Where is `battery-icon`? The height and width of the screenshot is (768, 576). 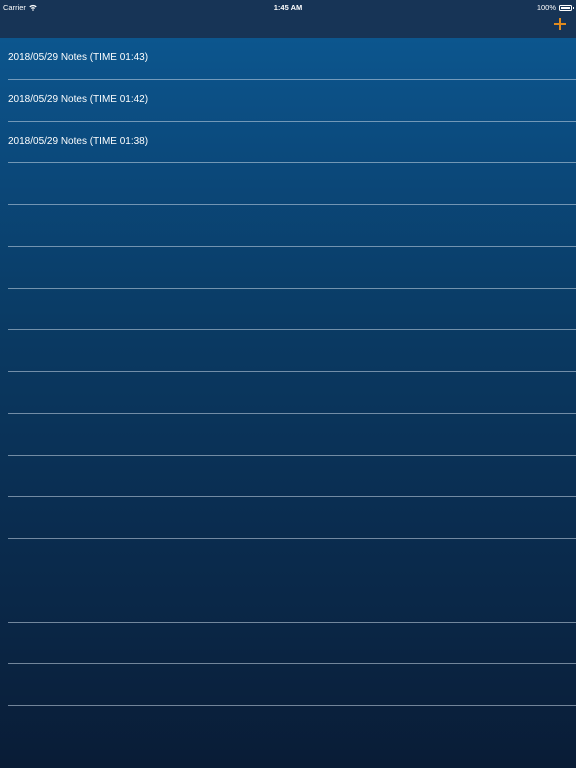 battery-icon is located at coordinates (566, 7).